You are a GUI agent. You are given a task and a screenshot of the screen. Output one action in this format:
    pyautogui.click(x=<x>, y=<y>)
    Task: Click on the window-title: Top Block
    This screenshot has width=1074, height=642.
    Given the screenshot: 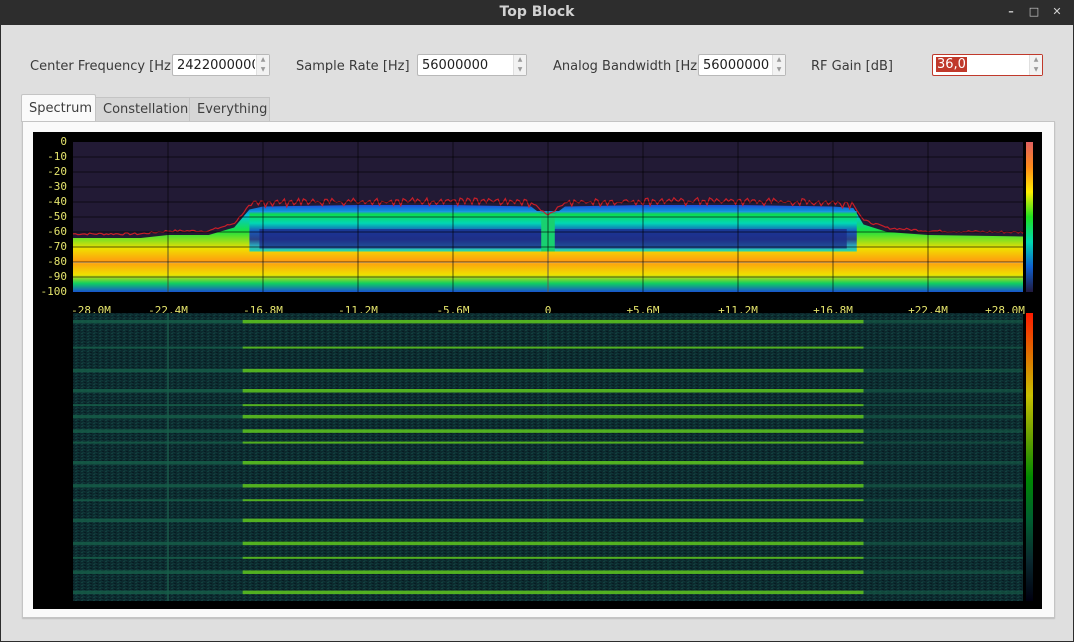 What is the action you would take?
    pyautogui.click(x=537, y=12)
    